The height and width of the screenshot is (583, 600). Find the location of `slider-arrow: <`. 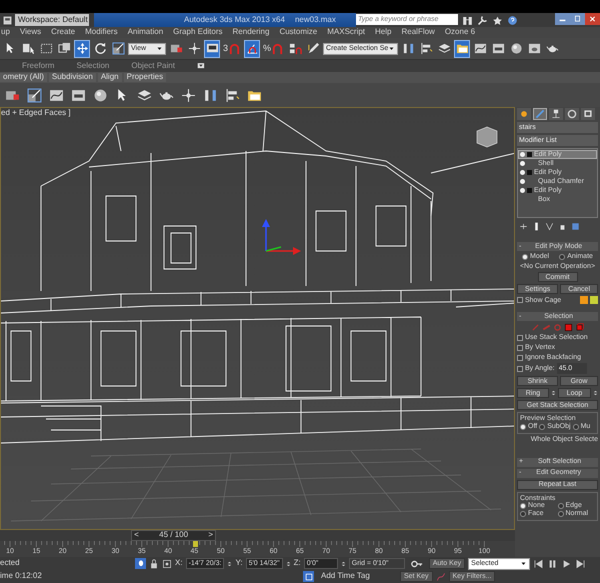

slider-arrow: < is located at coordinates (136, 535).